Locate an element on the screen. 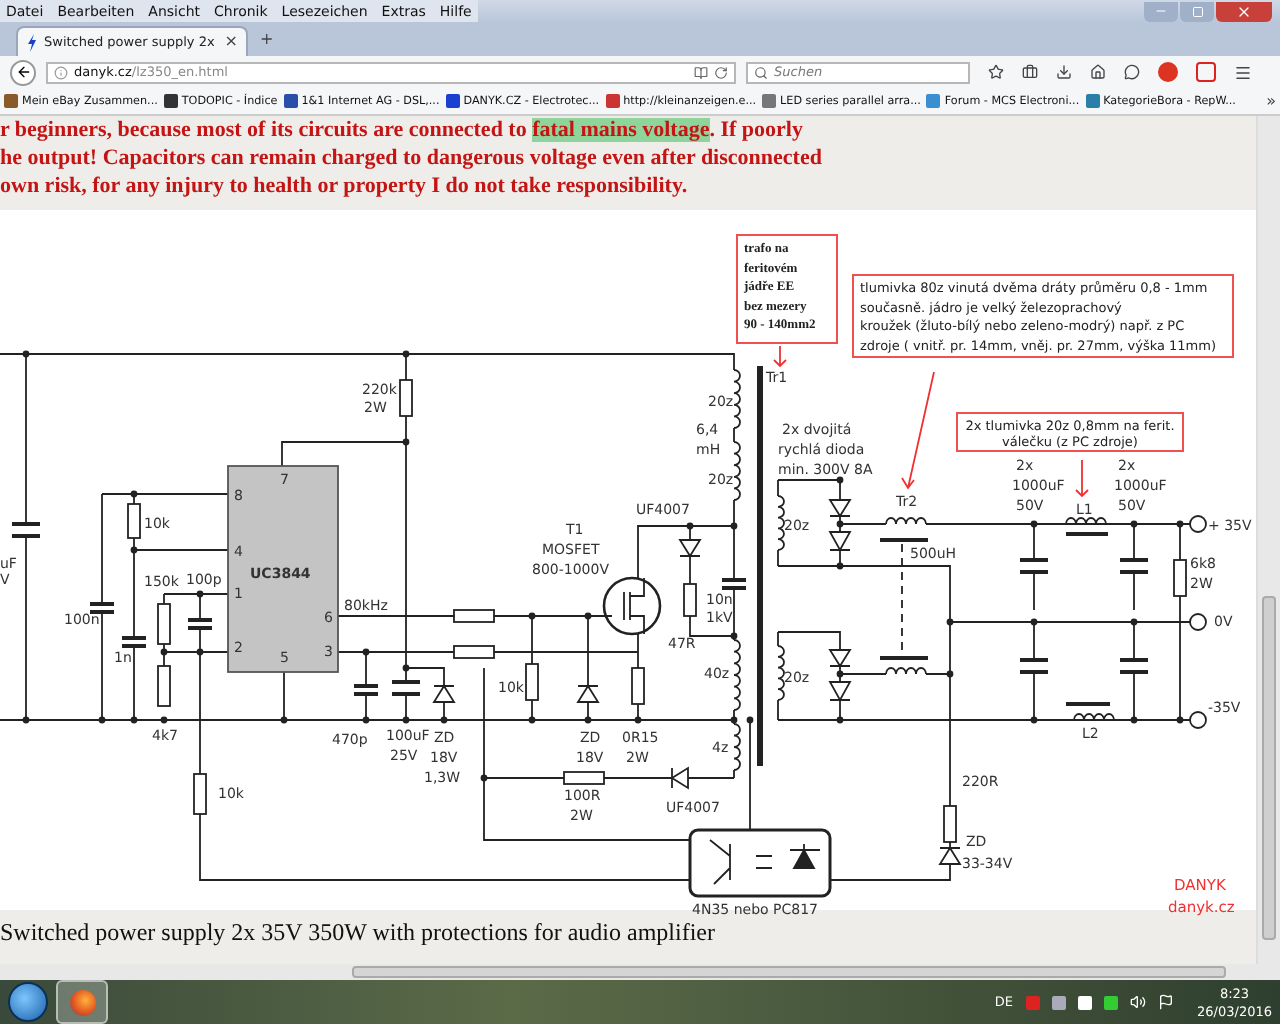  flag-icon is located at coordinates (1165, 1002).